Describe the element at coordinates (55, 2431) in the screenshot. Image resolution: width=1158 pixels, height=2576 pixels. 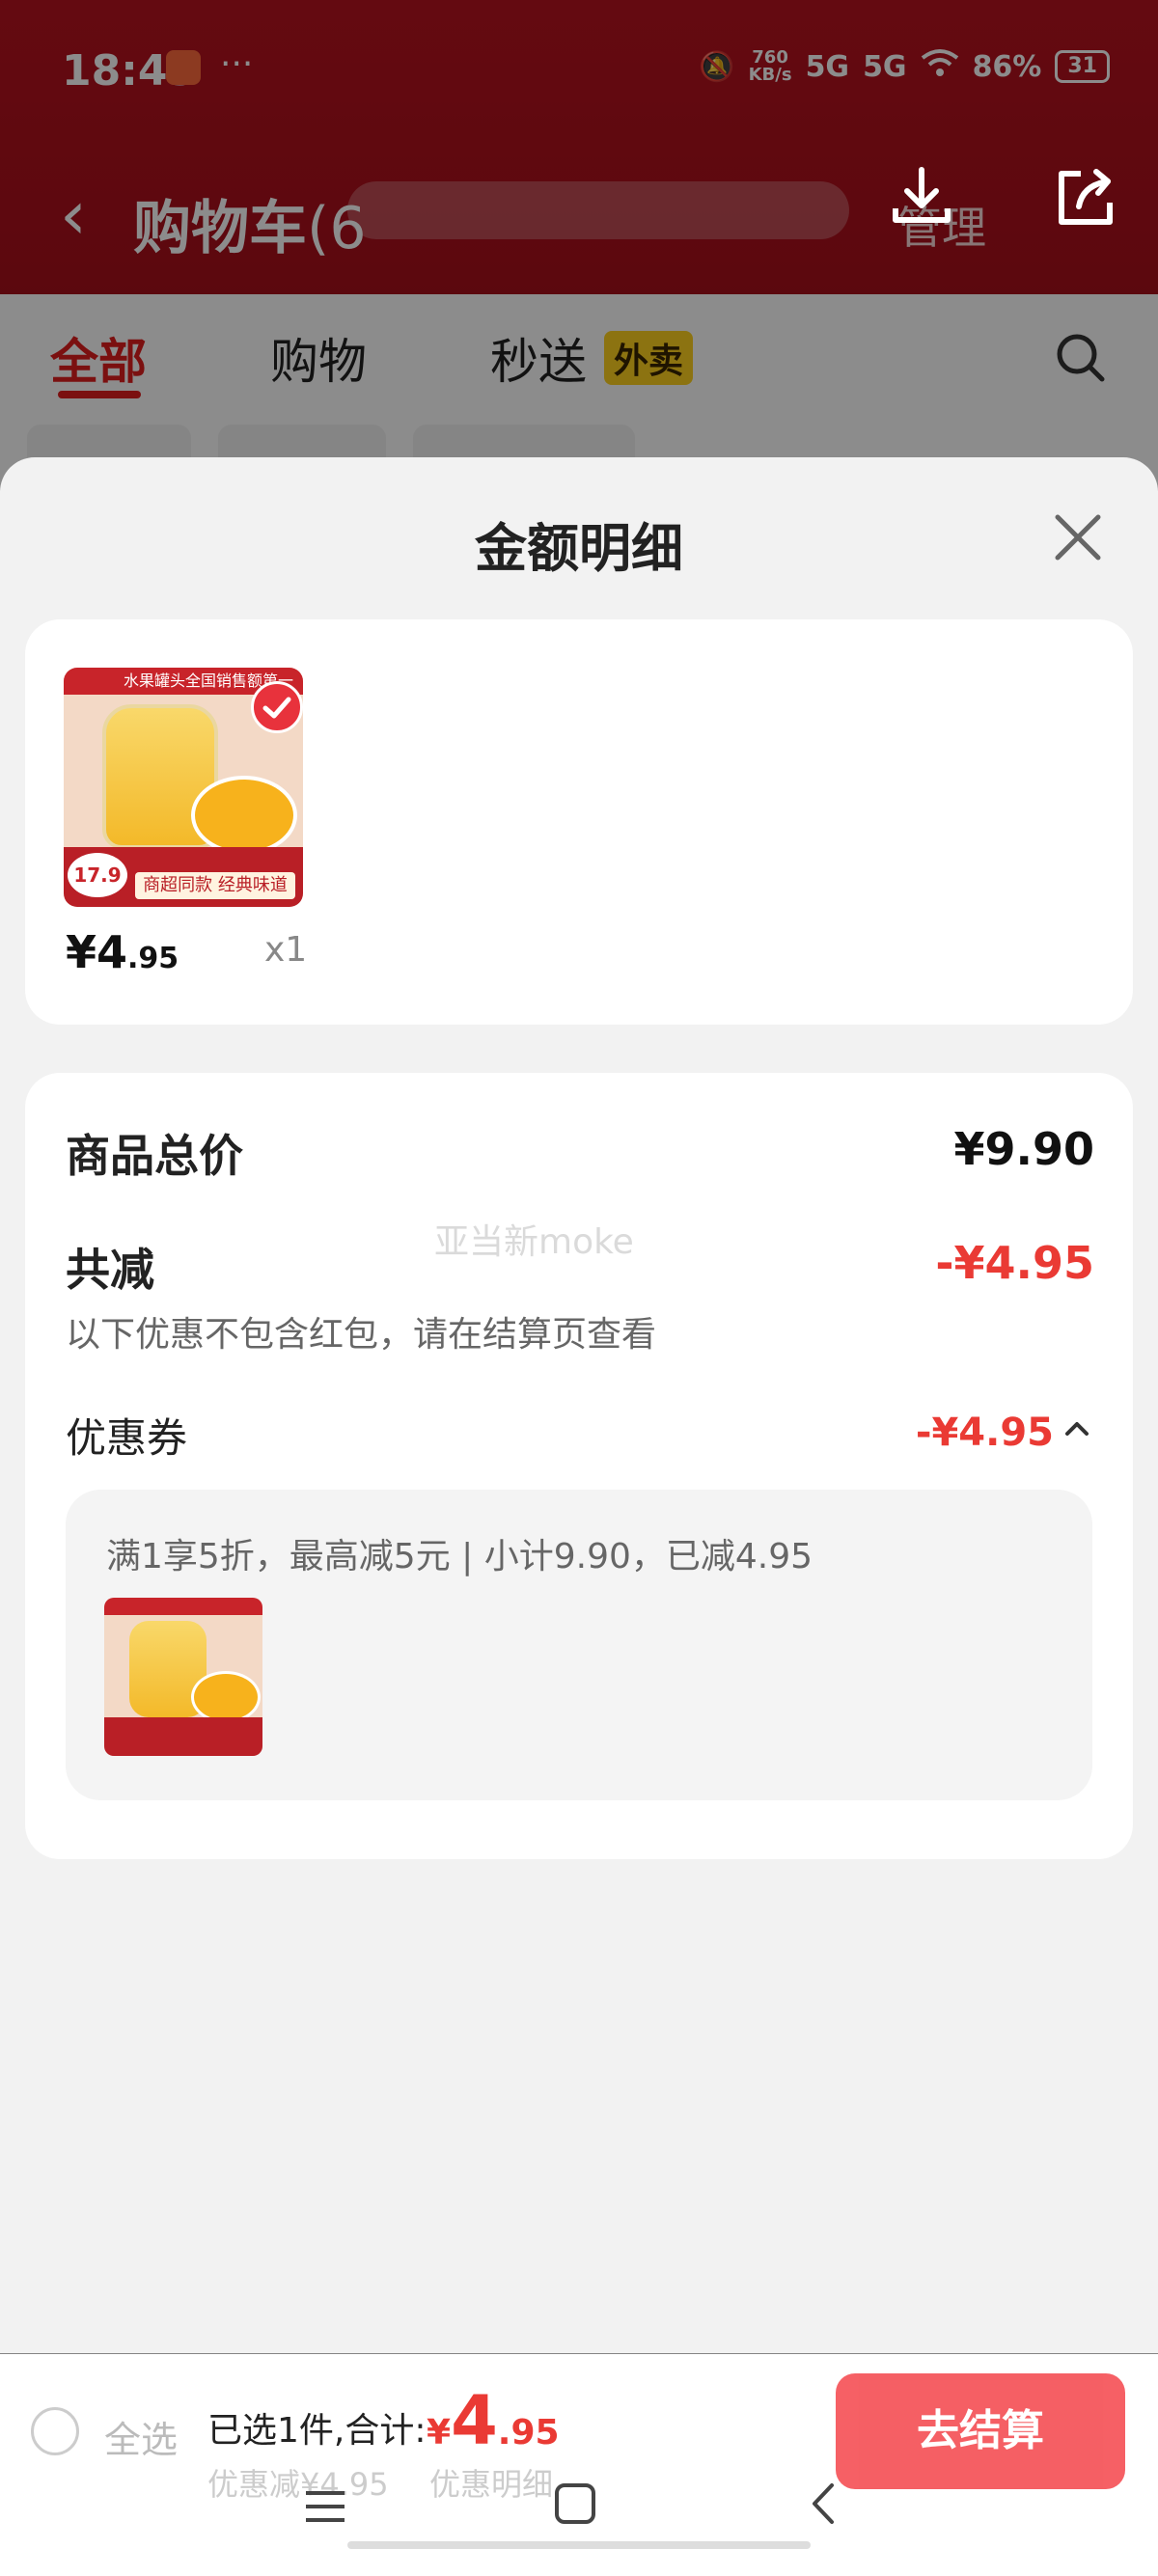
I see `select-all-checkbox` at that location.